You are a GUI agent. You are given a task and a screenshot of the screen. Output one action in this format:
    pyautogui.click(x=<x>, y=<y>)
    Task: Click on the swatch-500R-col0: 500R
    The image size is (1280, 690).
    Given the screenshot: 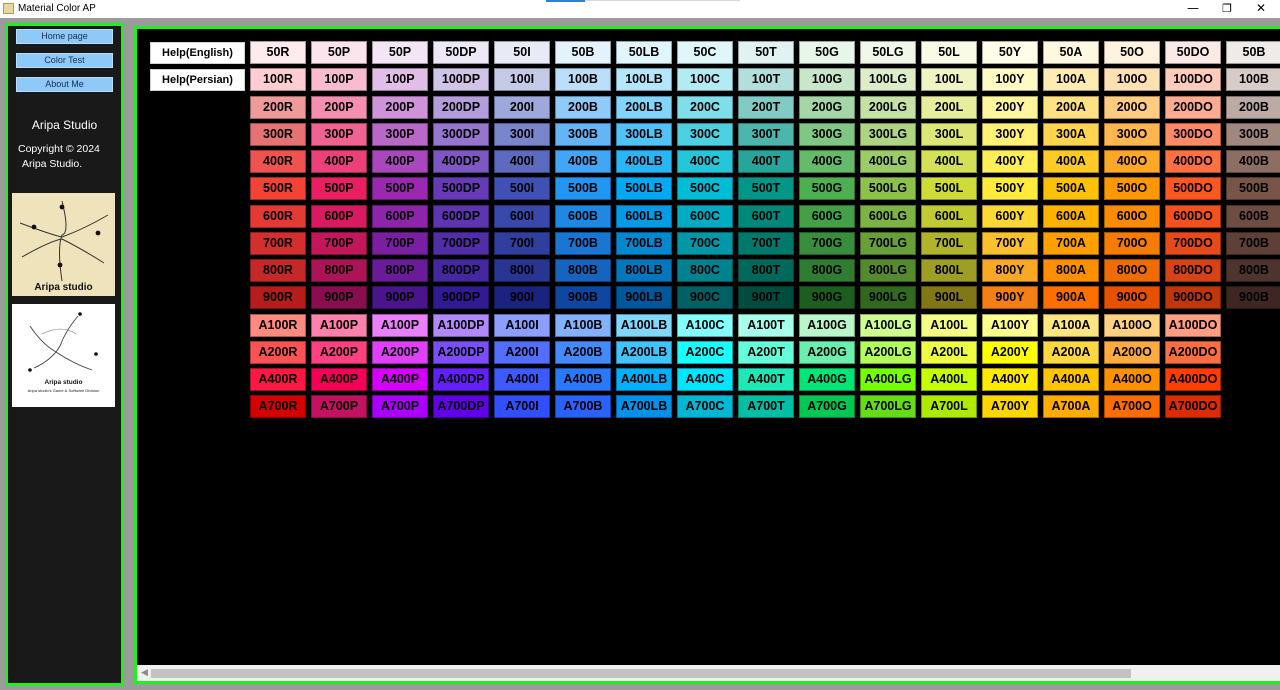 What is the action you would take?
    pyautogui.click(x=278, y=188)
    